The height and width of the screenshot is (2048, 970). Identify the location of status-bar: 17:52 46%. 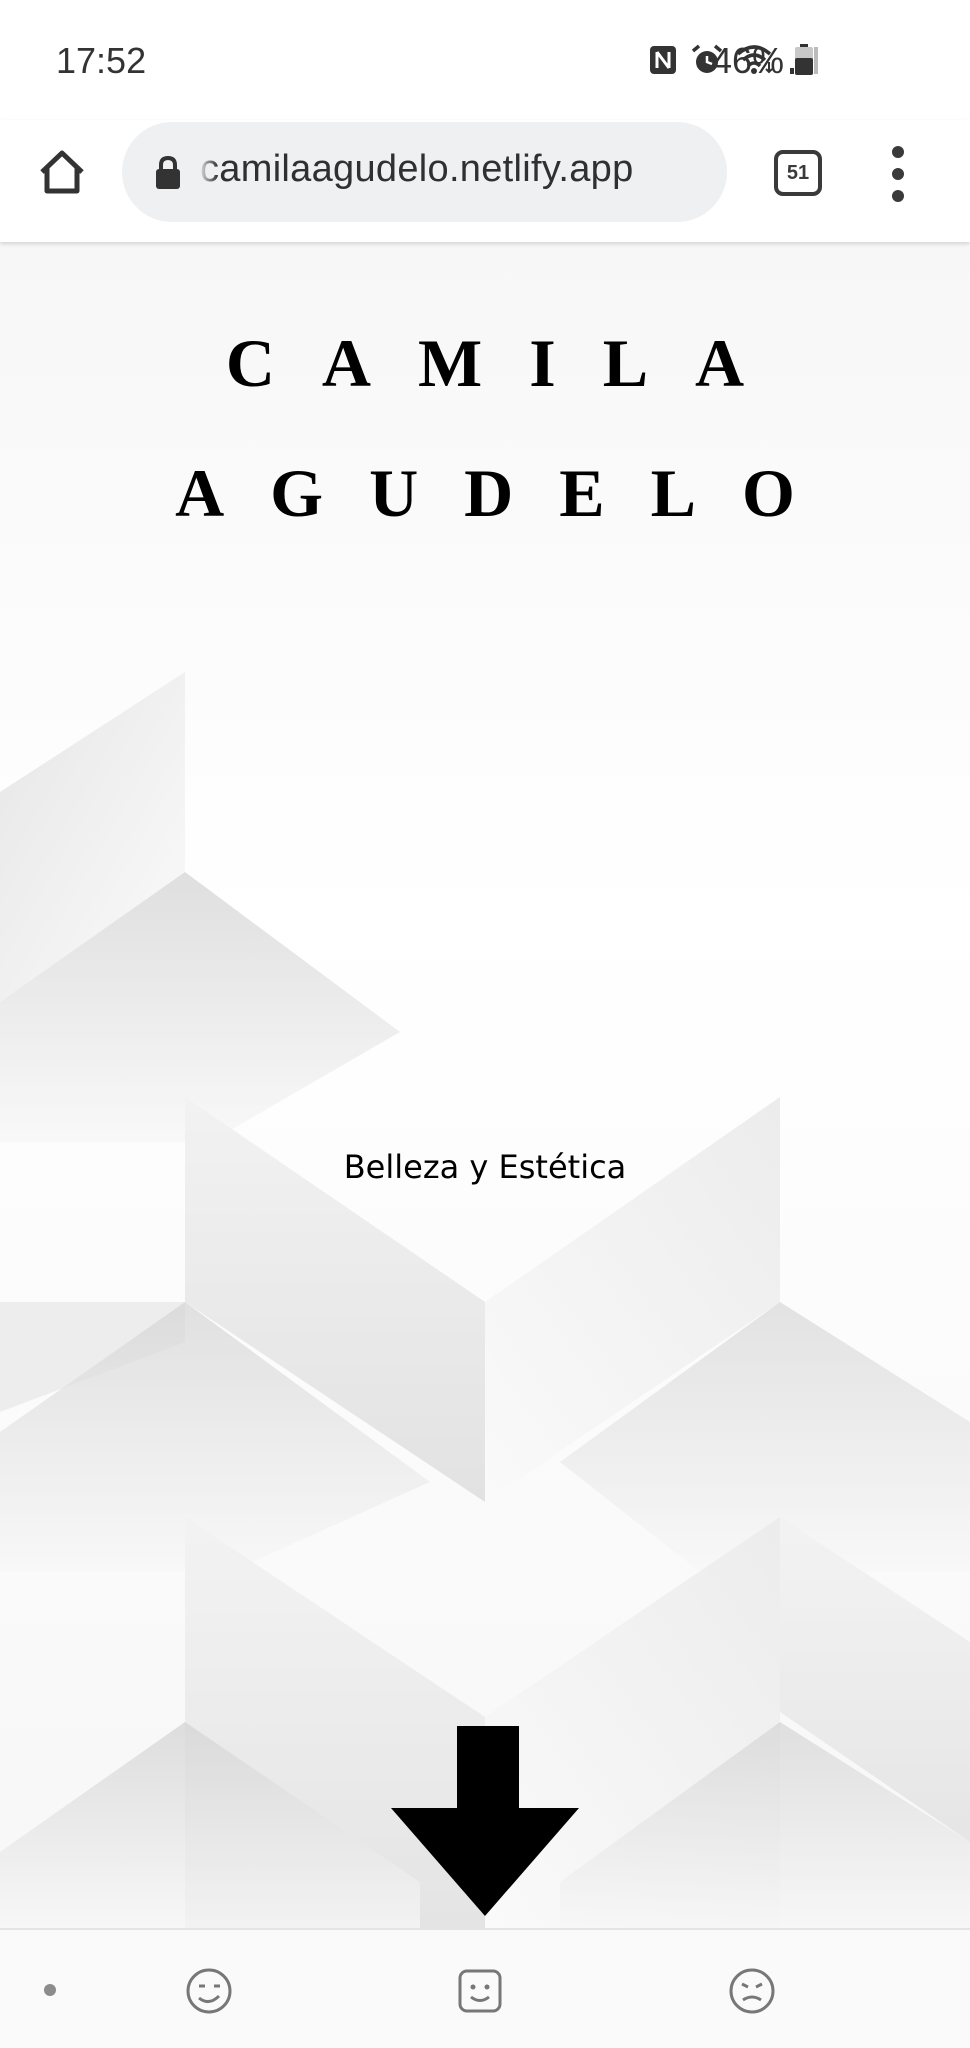
(485, 60).